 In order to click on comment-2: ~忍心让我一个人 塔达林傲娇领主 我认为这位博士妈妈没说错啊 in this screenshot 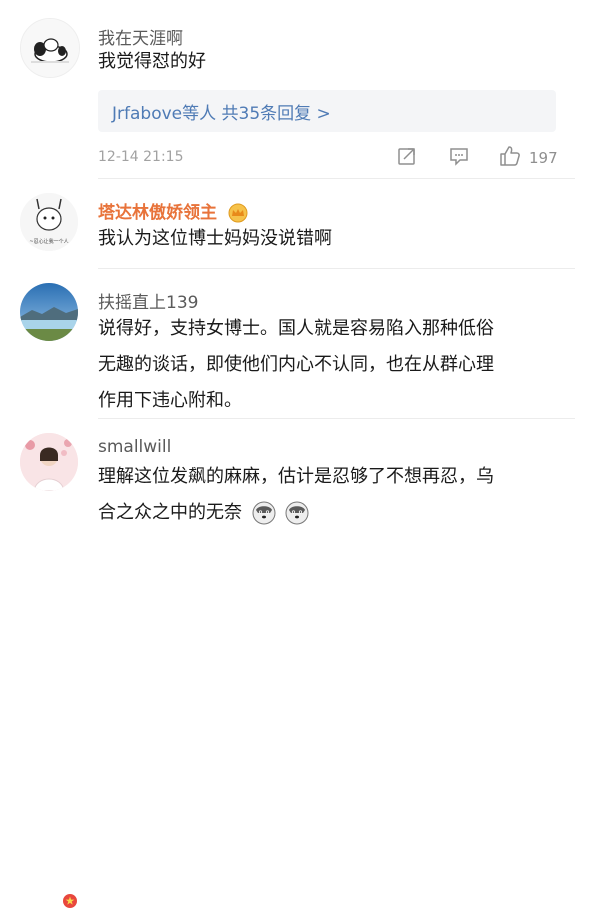, I will do `click(300, 224)`.